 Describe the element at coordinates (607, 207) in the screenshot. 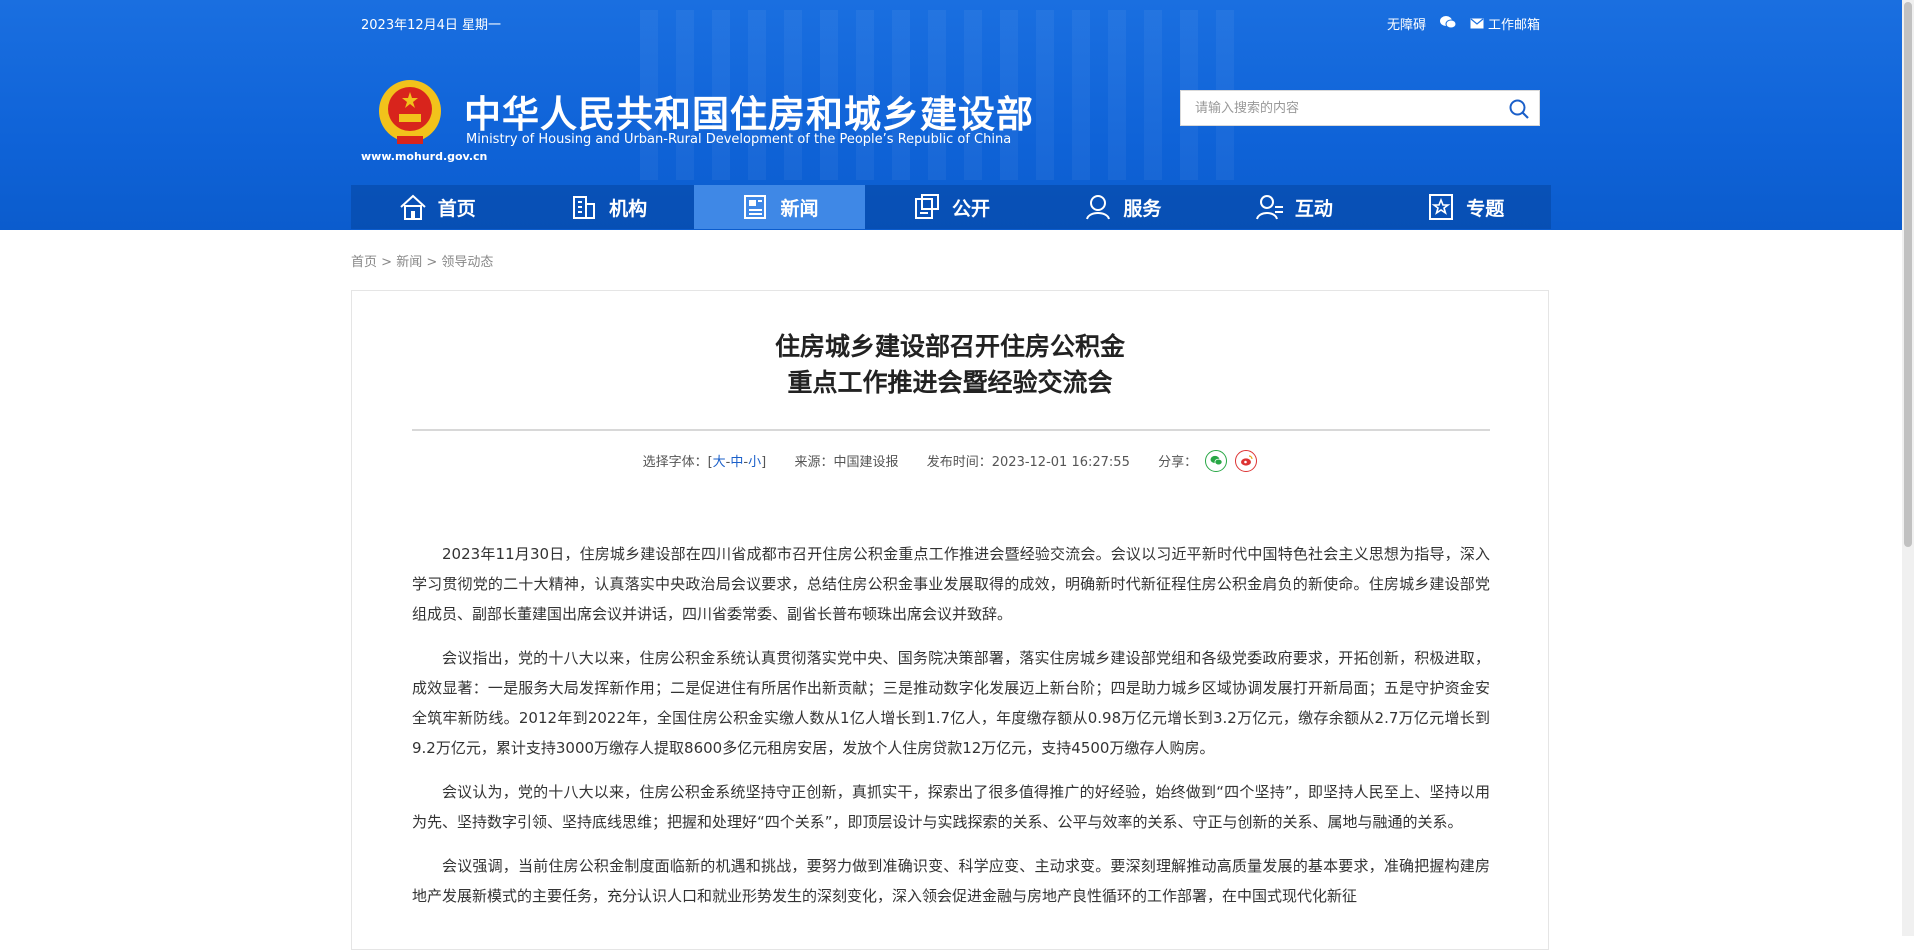

I see `nav-item-organization: 机构` at that location.